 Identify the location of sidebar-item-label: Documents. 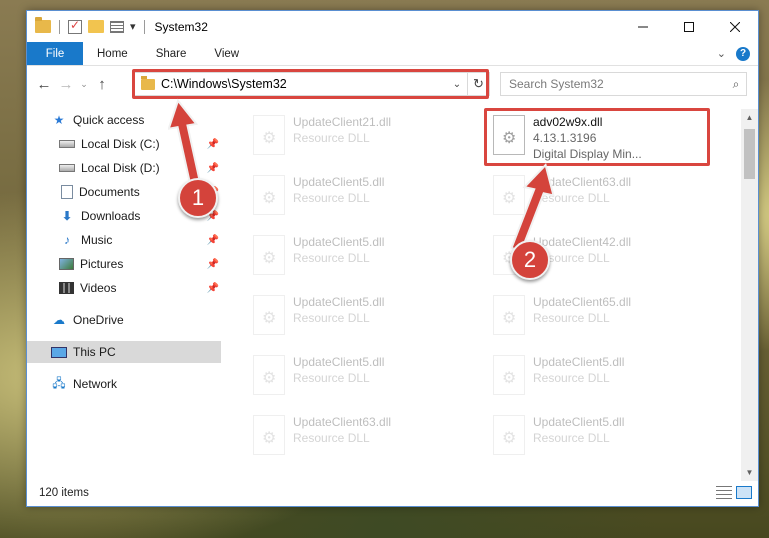
(109, 192).